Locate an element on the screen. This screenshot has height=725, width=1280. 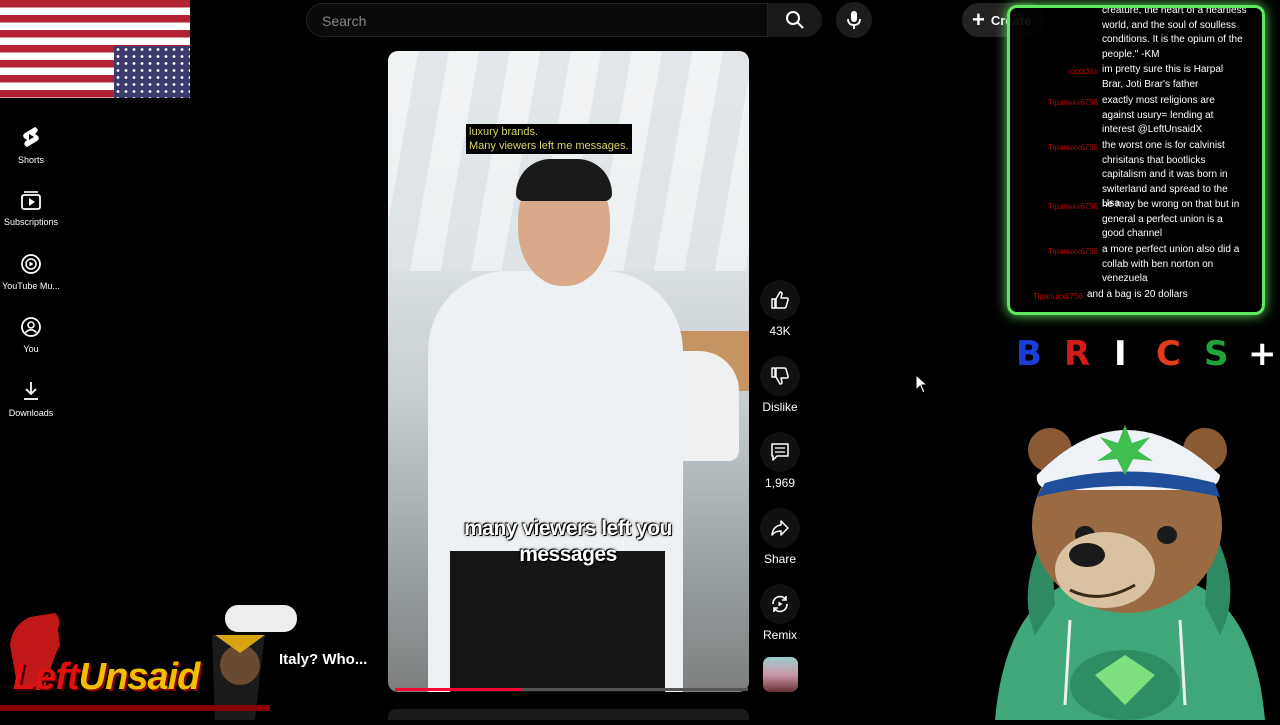
dislike-button: Dislike is located at coordinates (780, 385).